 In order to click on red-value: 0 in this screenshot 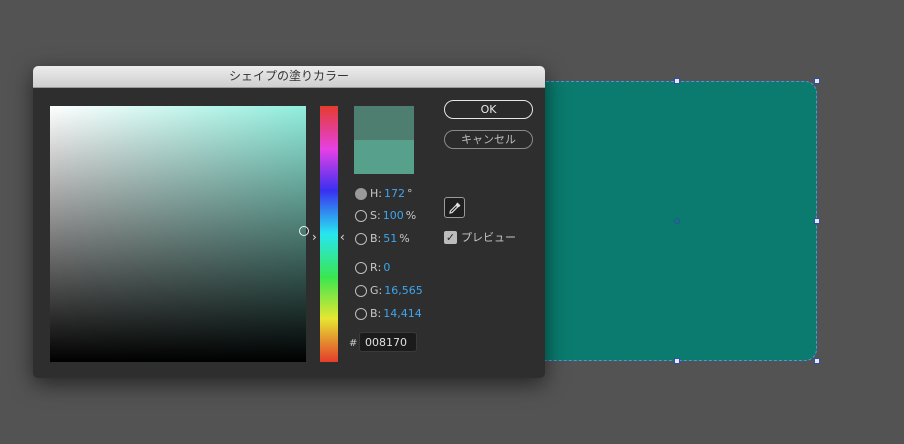, I will do `click(386, 268)`.